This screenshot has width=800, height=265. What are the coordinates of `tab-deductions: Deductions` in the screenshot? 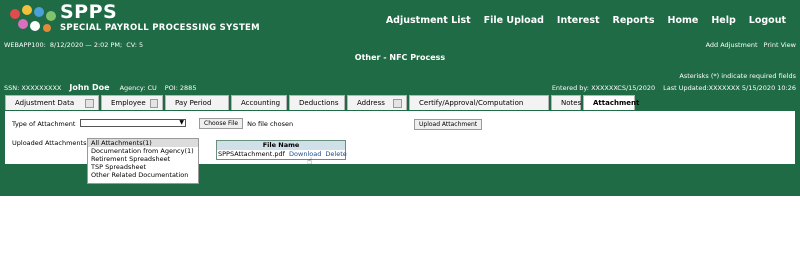 It's located at (317, 102).